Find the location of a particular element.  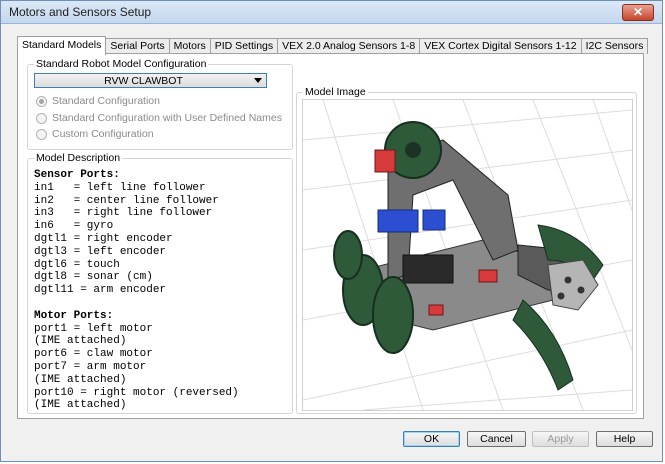

radio-label: Standard Configuration is located at coordinates (106, 101).